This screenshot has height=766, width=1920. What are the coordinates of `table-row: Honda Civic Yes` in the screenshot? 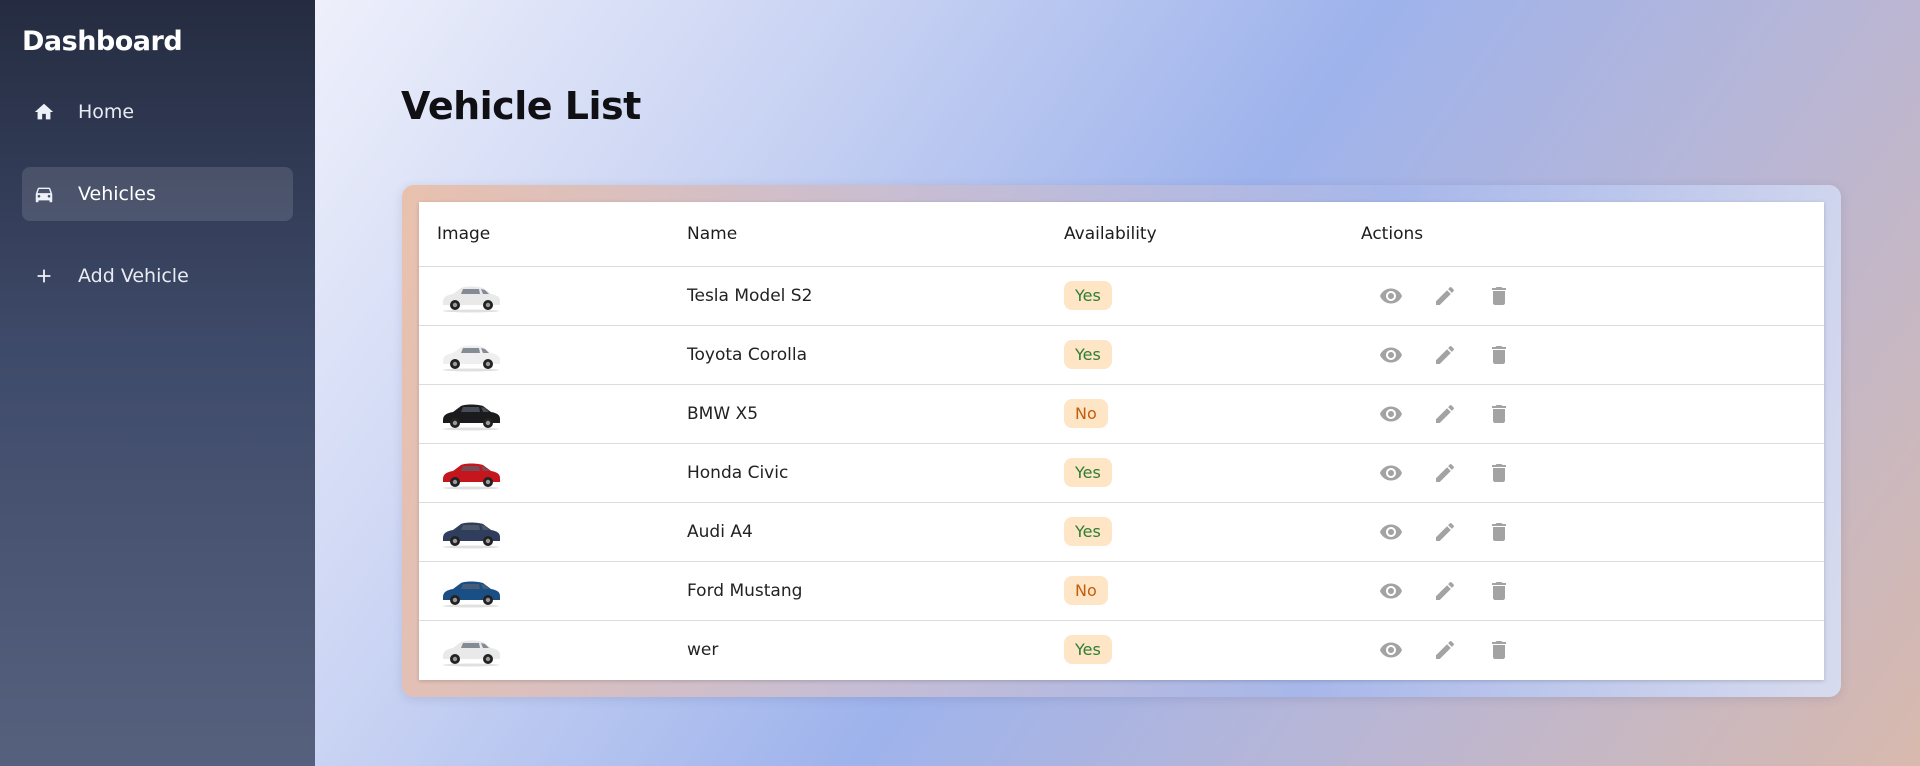 It's located at (1121, 473).